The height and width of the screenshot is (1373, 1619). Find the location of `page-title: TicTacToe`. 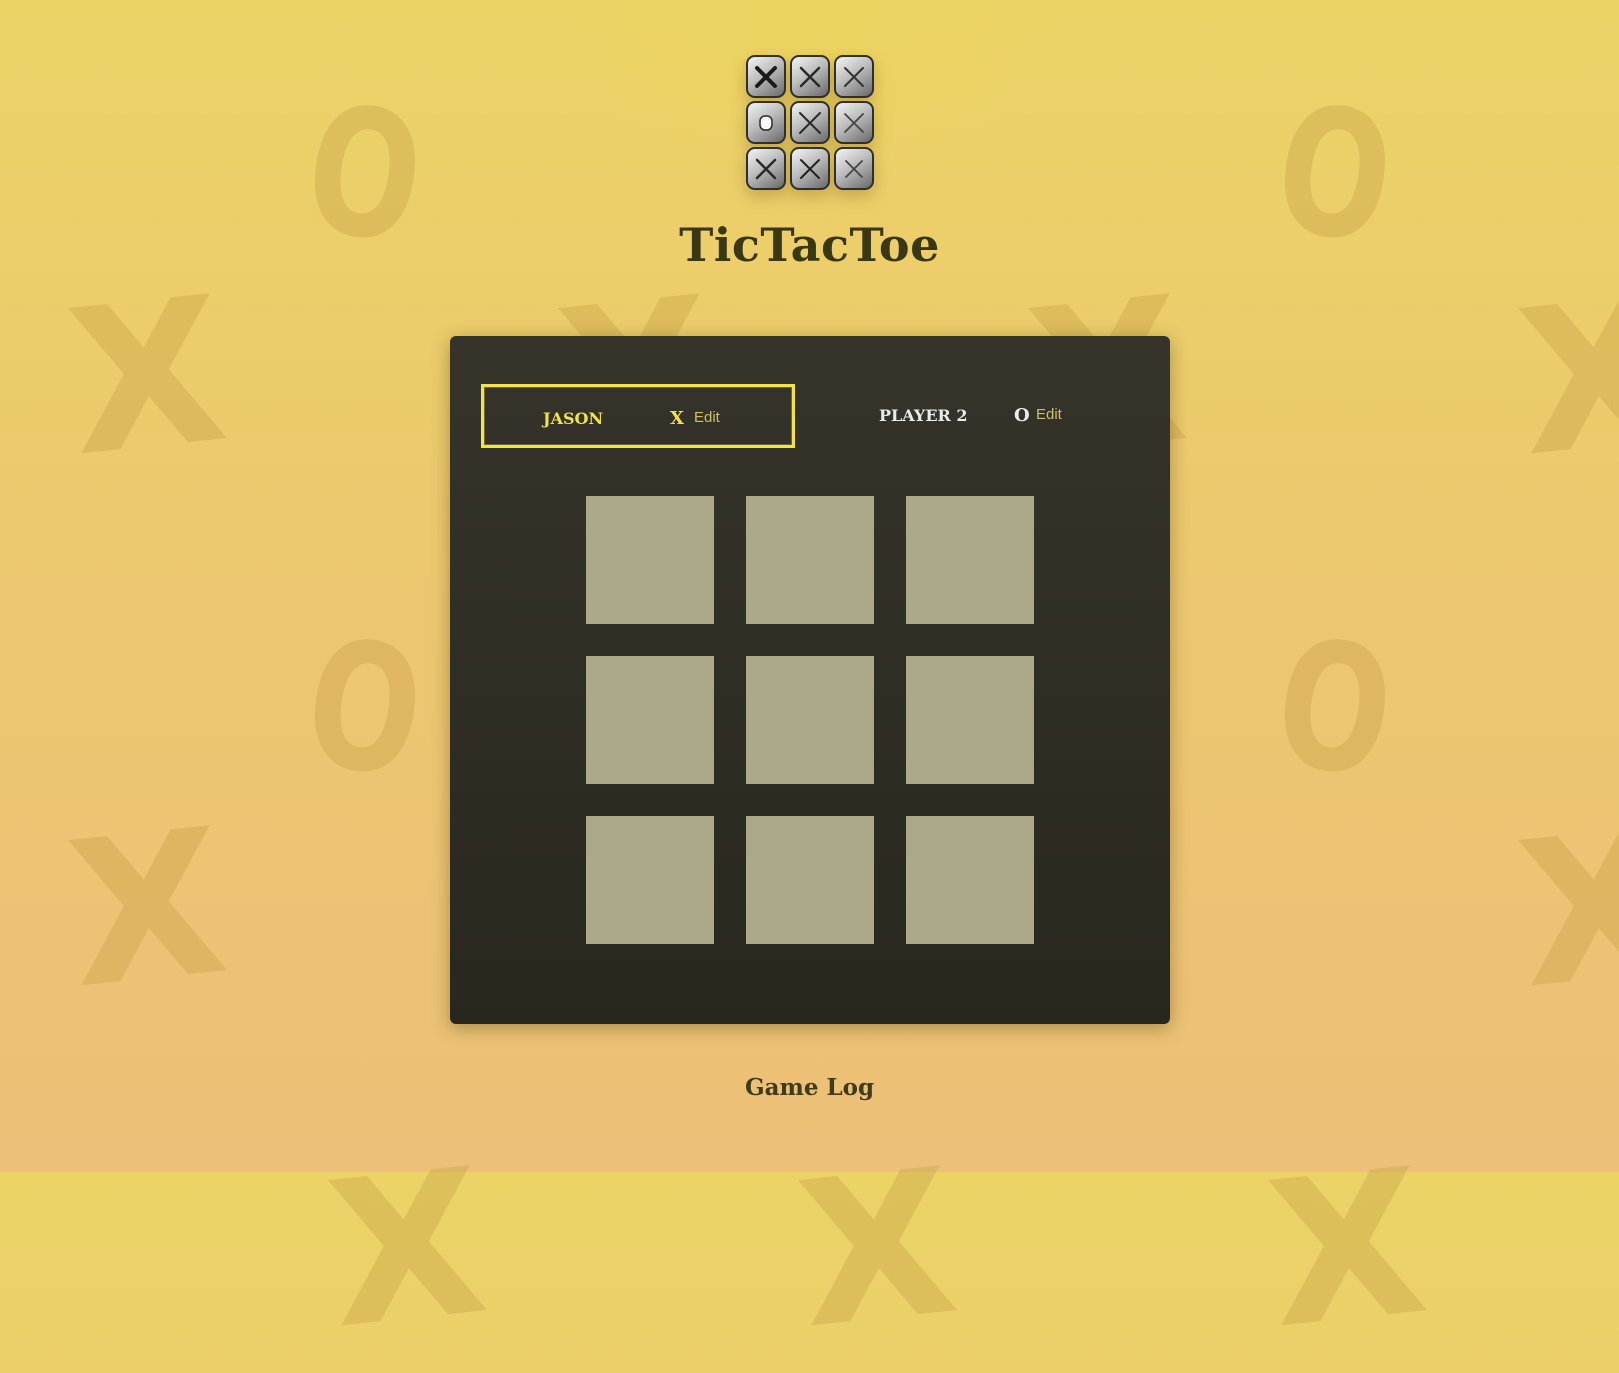

page-title: TicTacToe is located at coordinates (809, 245).